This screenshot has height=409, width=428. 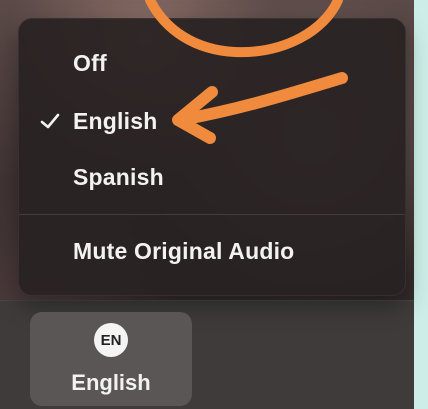 What do you see at coordinates (111, 340) in the screenshot?
I see `language-badge: EN` at bounding box center [111, 340].